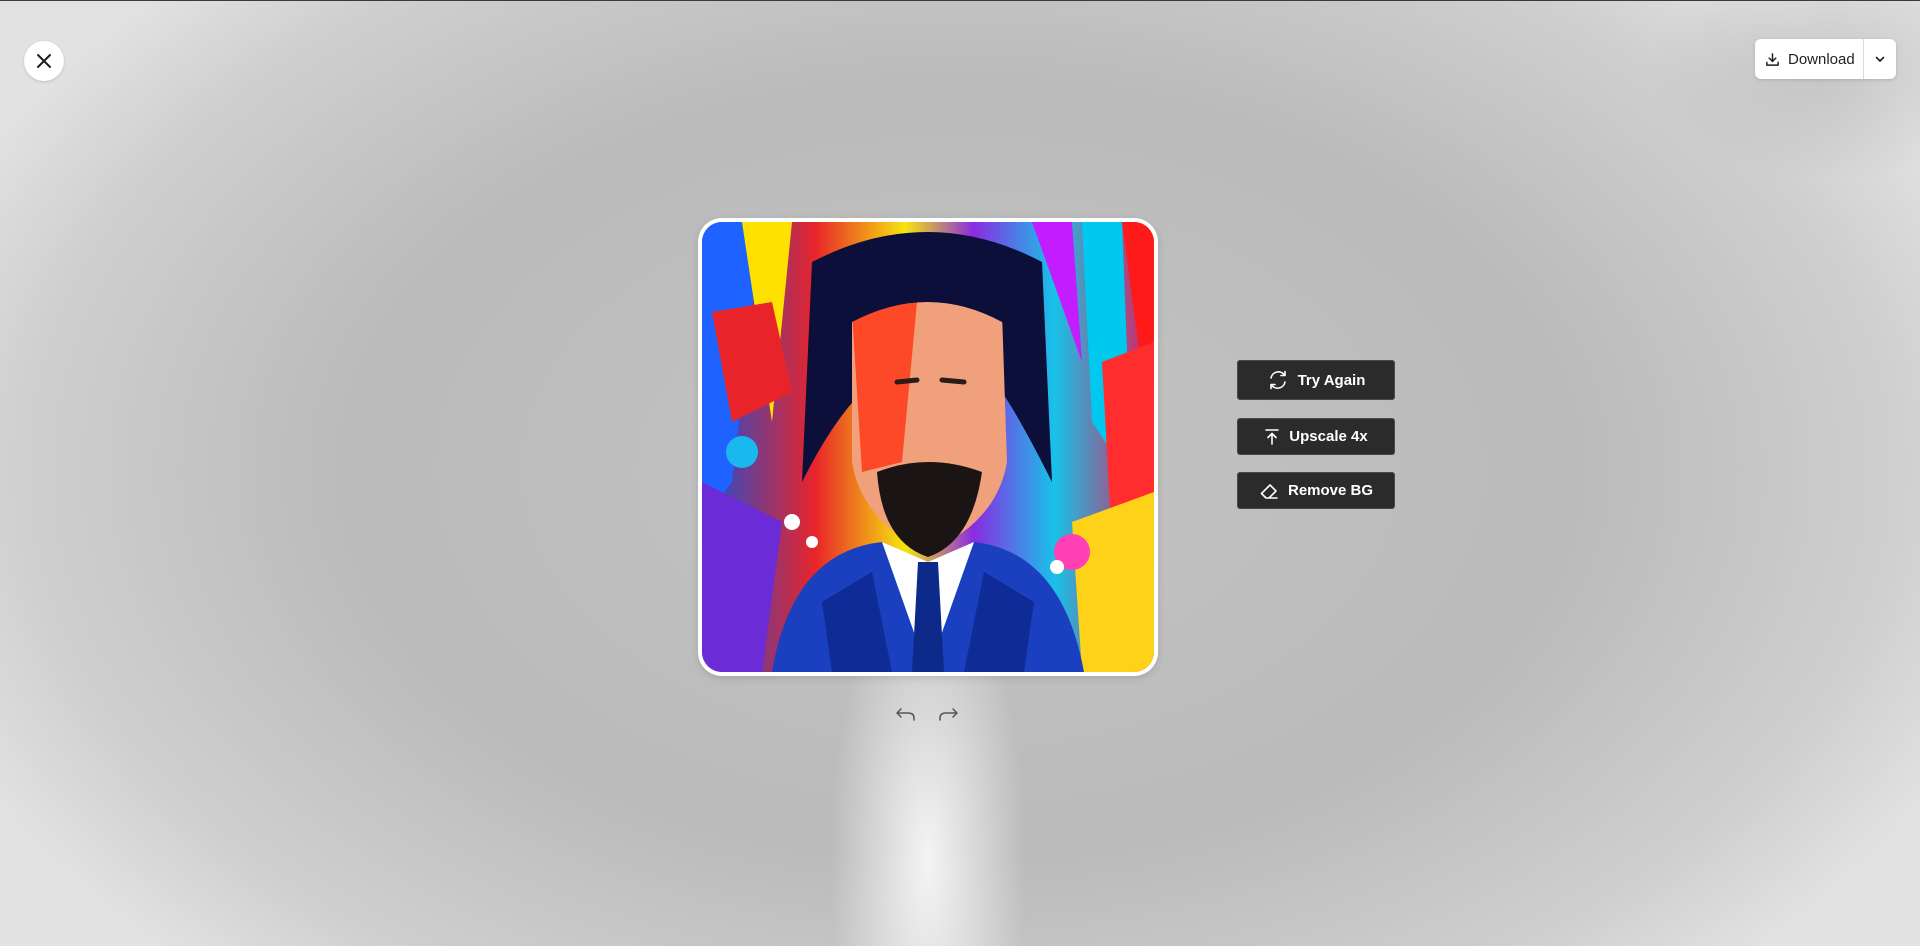 This screenshot has height=946, width=1920. I want to click on upscale-label: Upscale 4x, so click(1328, 436).